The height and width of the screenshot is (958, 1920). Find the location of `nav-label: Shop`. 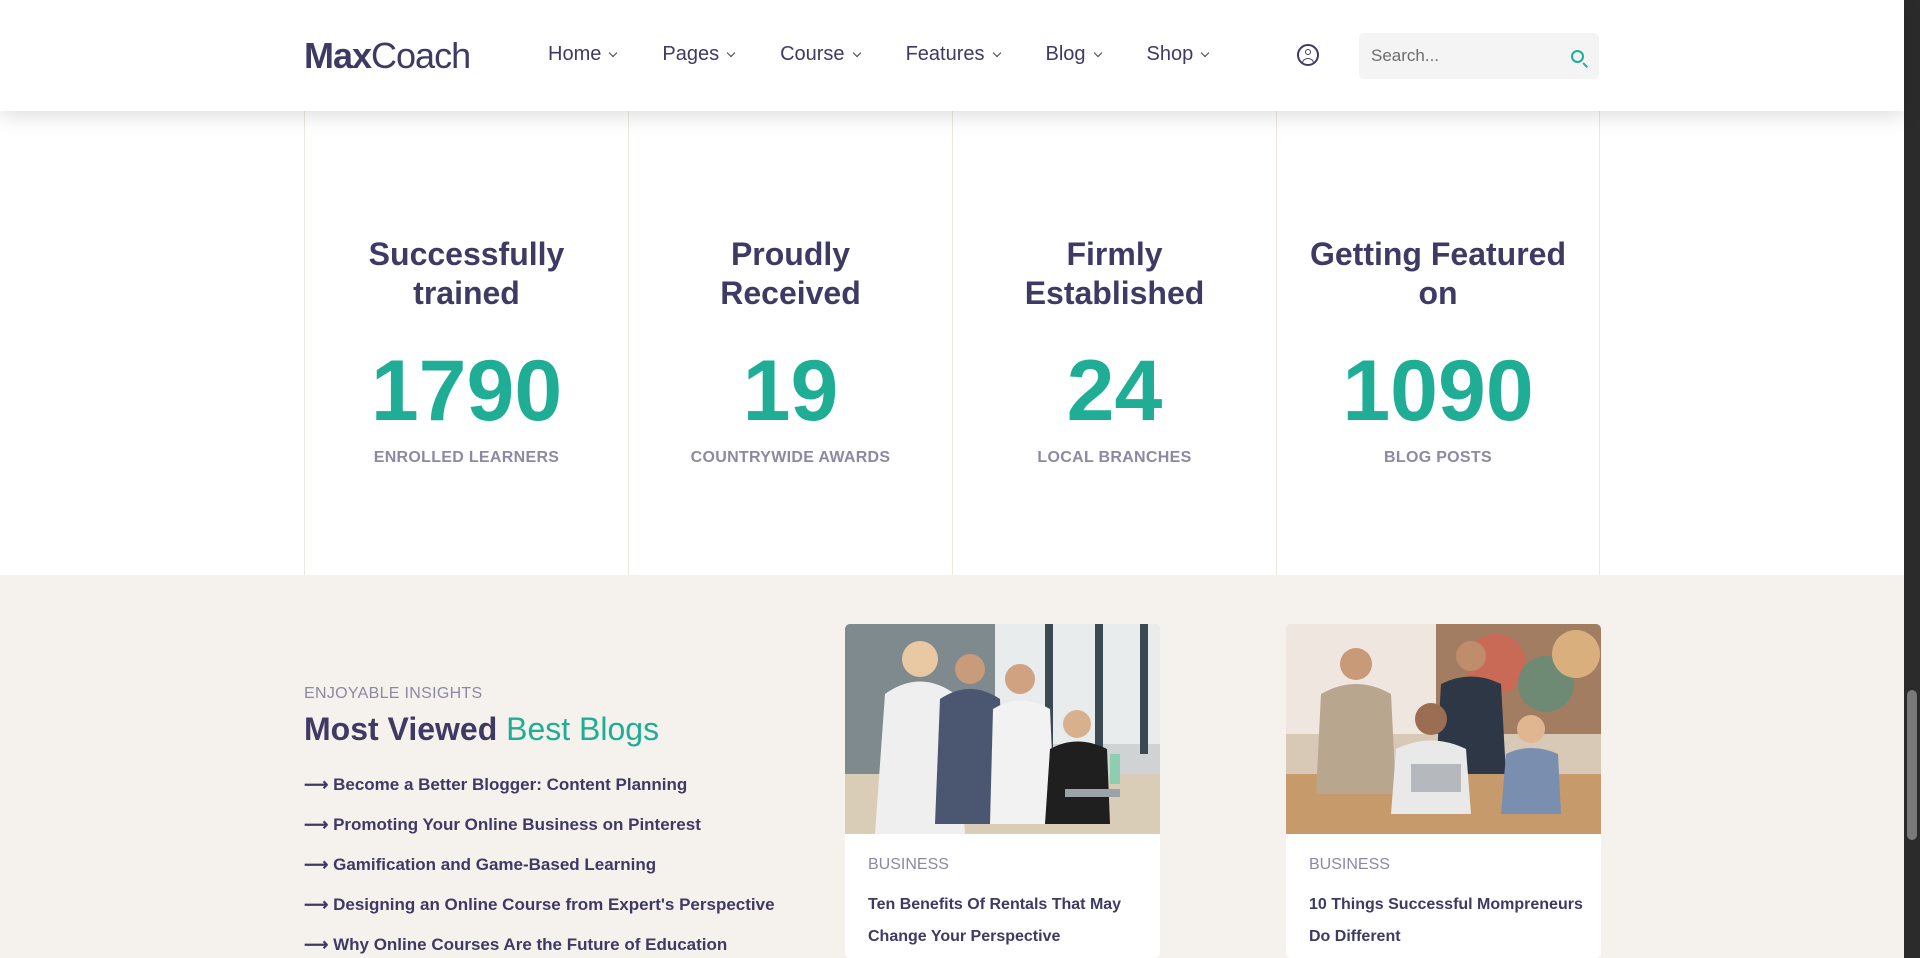

nav-label: Shop is located at coordinates (1170, 53).